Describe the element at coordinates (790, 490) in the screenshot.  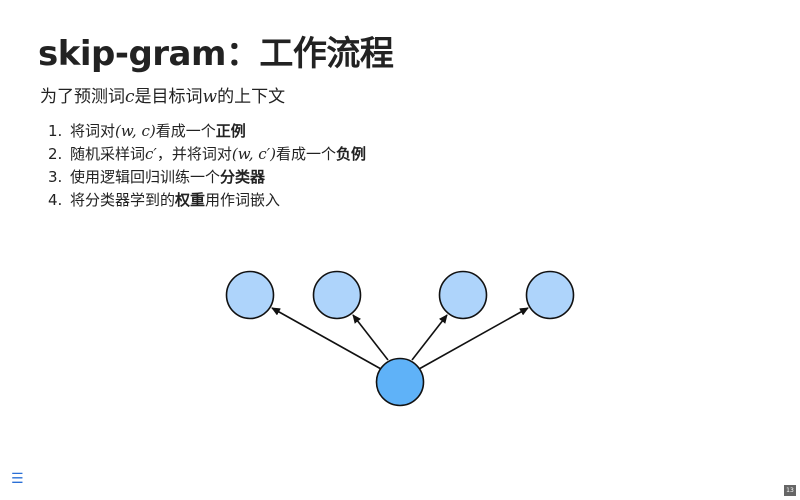
I see `page-number: 13` at that location.